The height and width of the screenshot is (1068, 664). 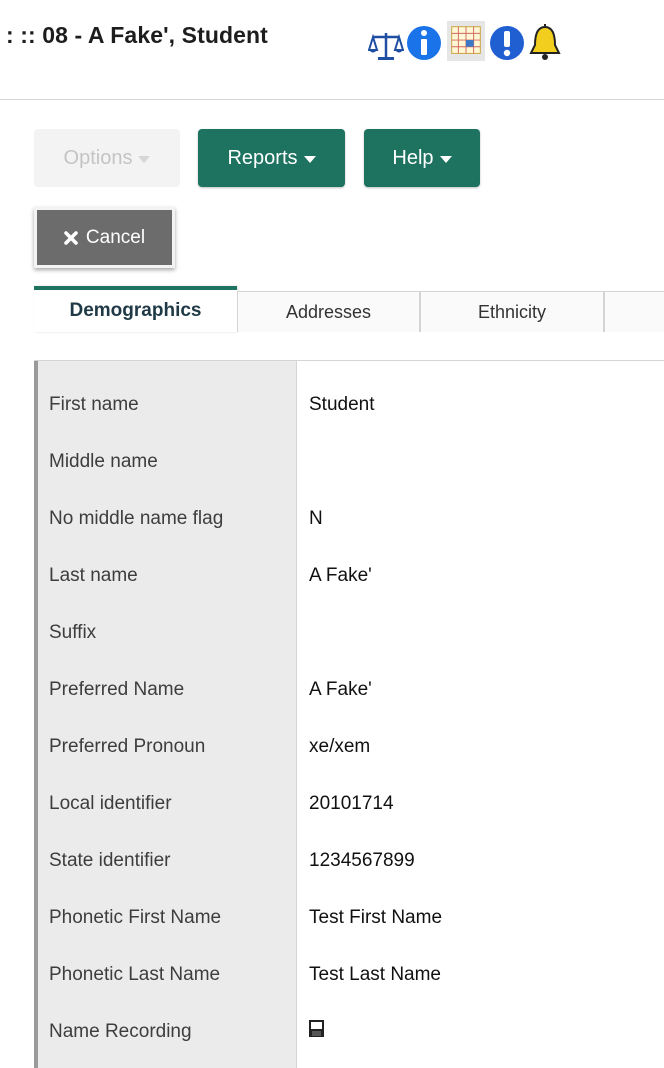 I want to click on field-value: 20101714, so click(x=351, y=803).